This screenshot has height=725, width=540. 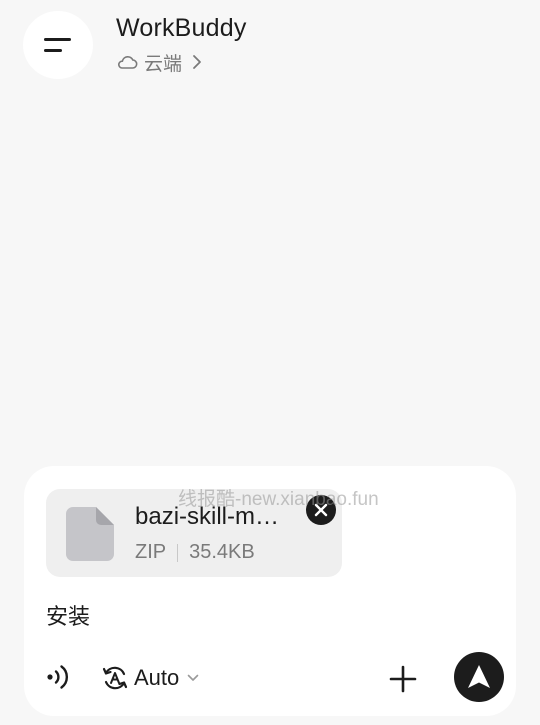 I want to click on cloud-icon, so click(x=127, y=62).